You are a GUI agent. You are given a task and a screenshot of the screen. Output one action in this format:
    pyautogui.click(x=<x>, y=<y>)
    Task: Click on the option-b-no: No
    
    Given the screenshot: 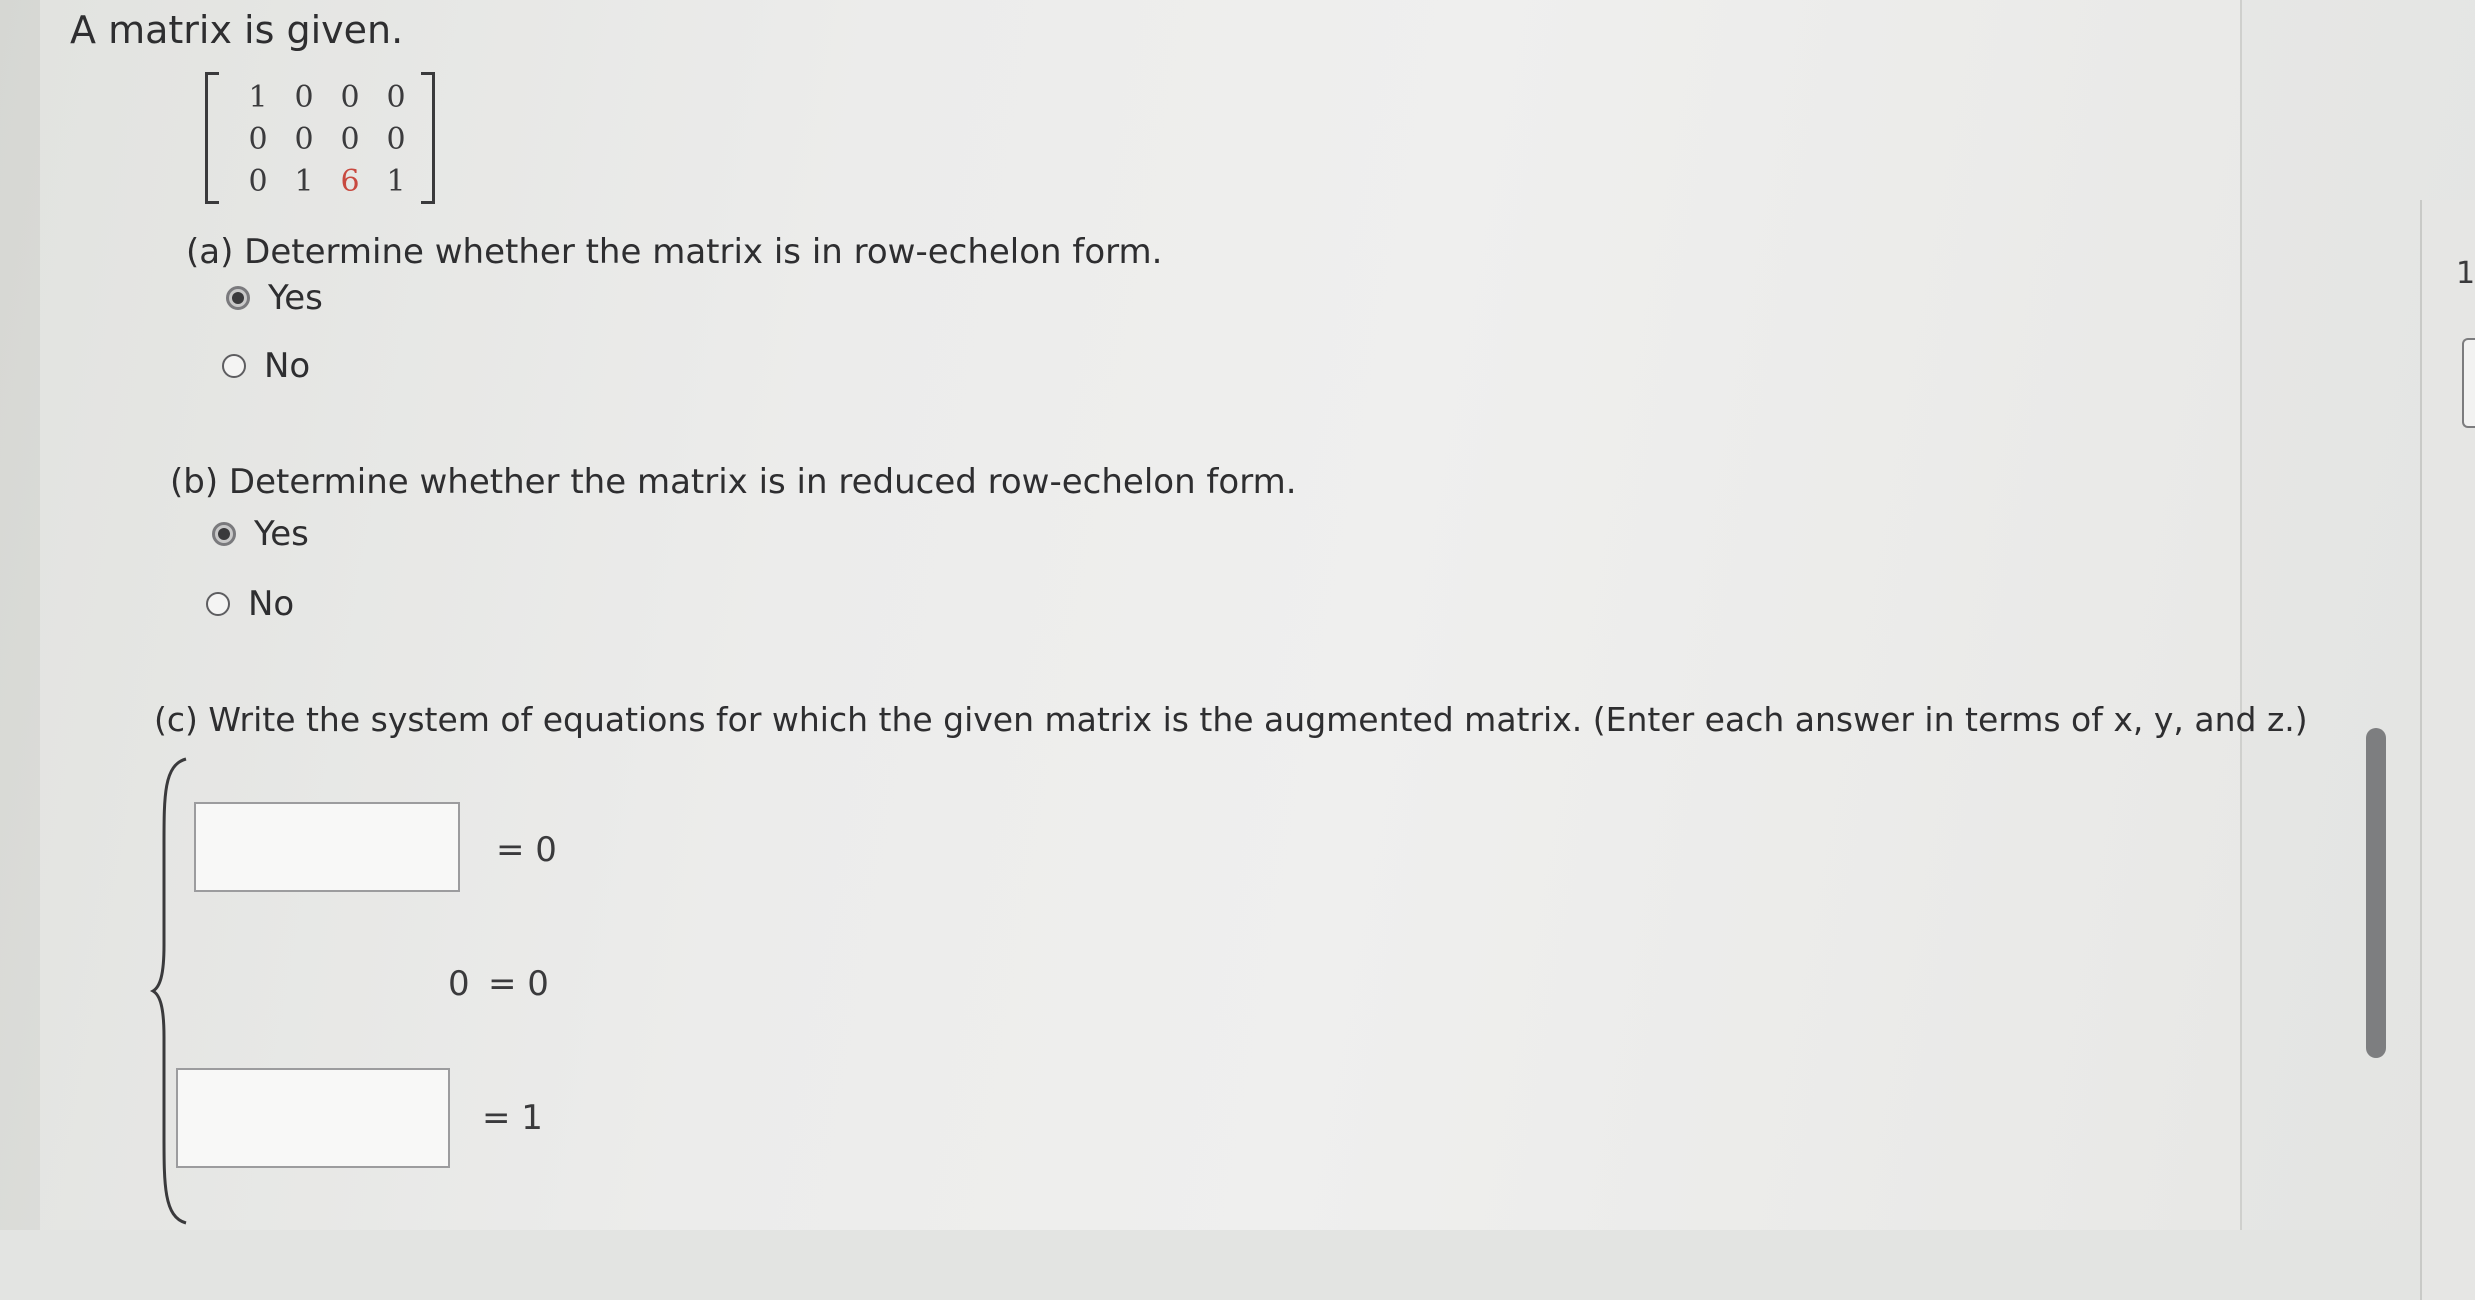 What is the action you would take?
    pyautogui.click(x=250, y=604)
    